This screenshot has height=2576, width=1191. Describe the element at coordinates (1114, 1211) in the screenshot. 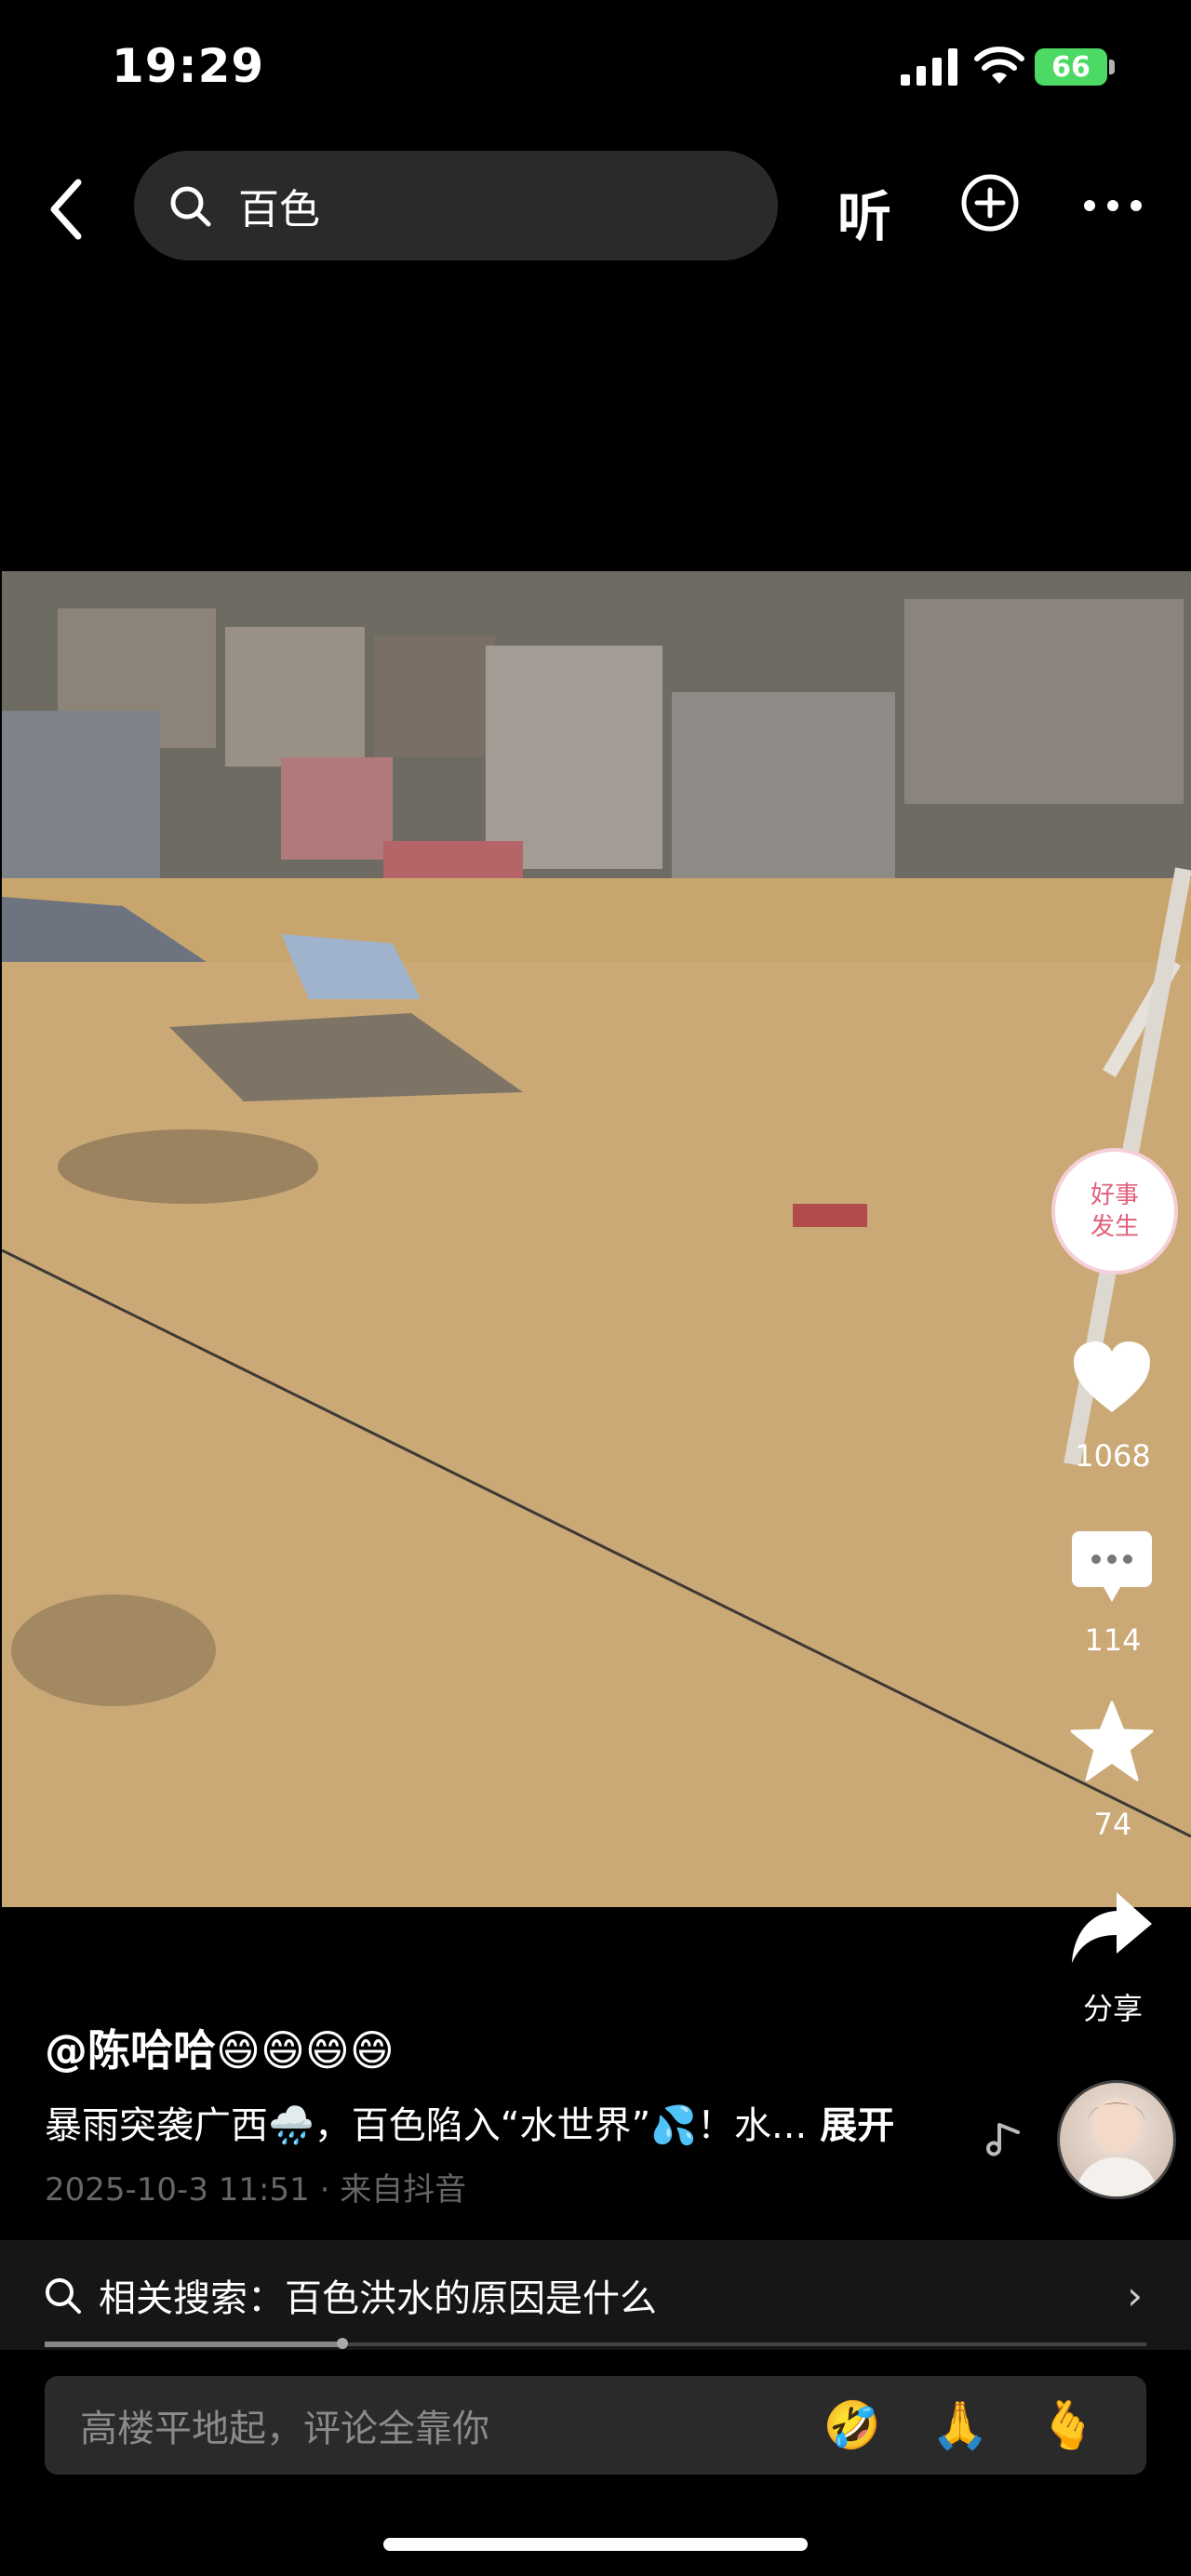

I see `creator-badge: 好事 发生` at that location.